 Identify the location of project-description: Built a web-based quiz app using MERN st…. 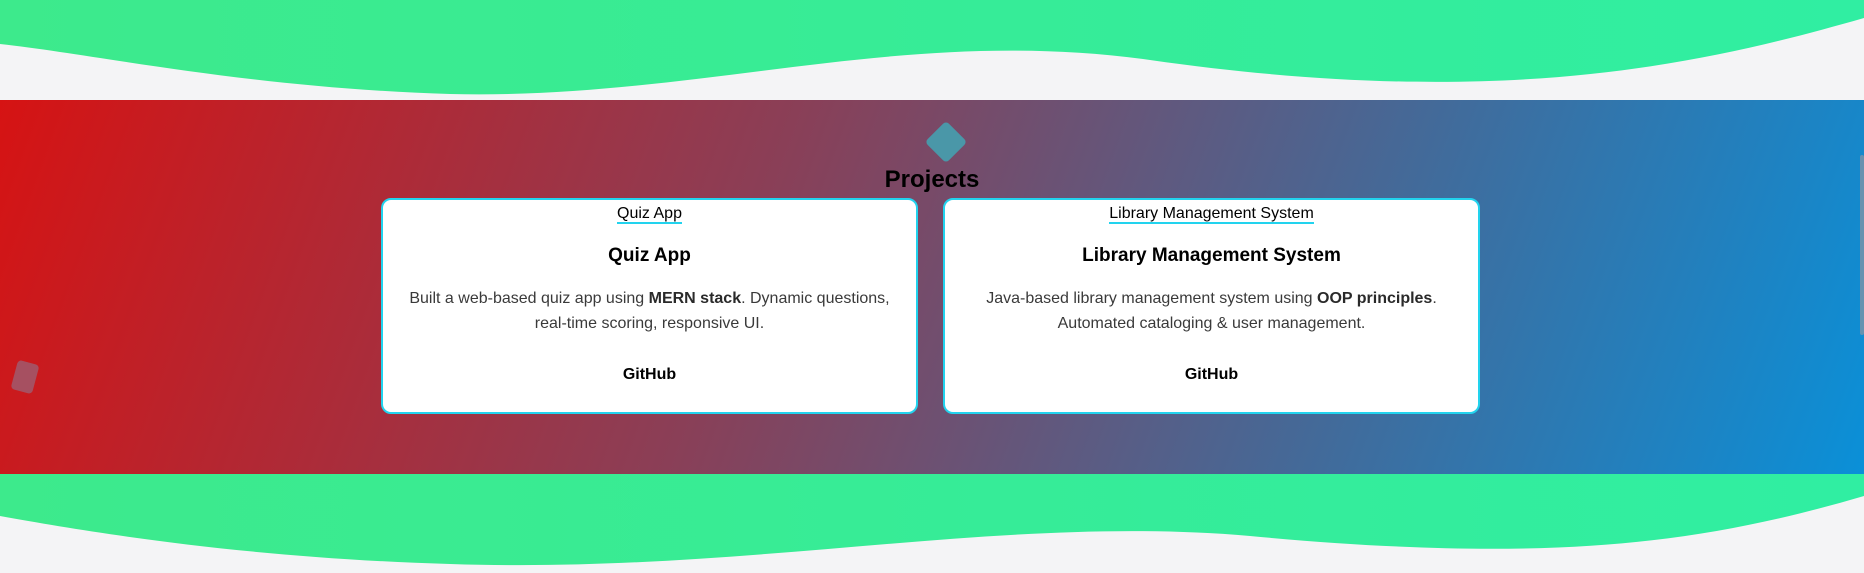
(649, 311).